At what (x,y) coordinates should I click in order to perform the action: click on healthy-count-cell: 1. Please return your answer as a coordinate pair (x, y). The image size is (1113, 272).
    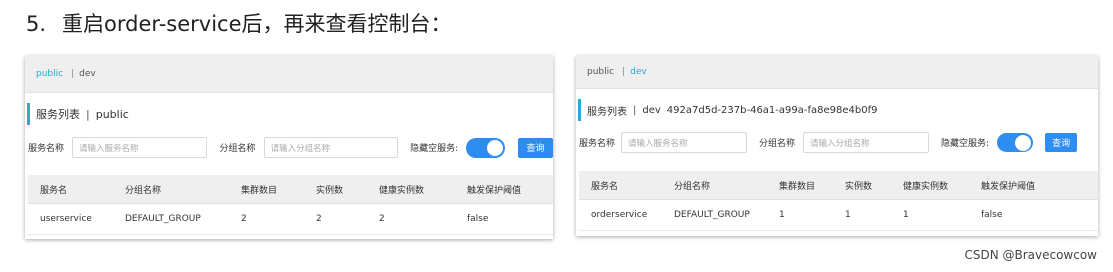
    Looking at the image, I should click on (930, 215).